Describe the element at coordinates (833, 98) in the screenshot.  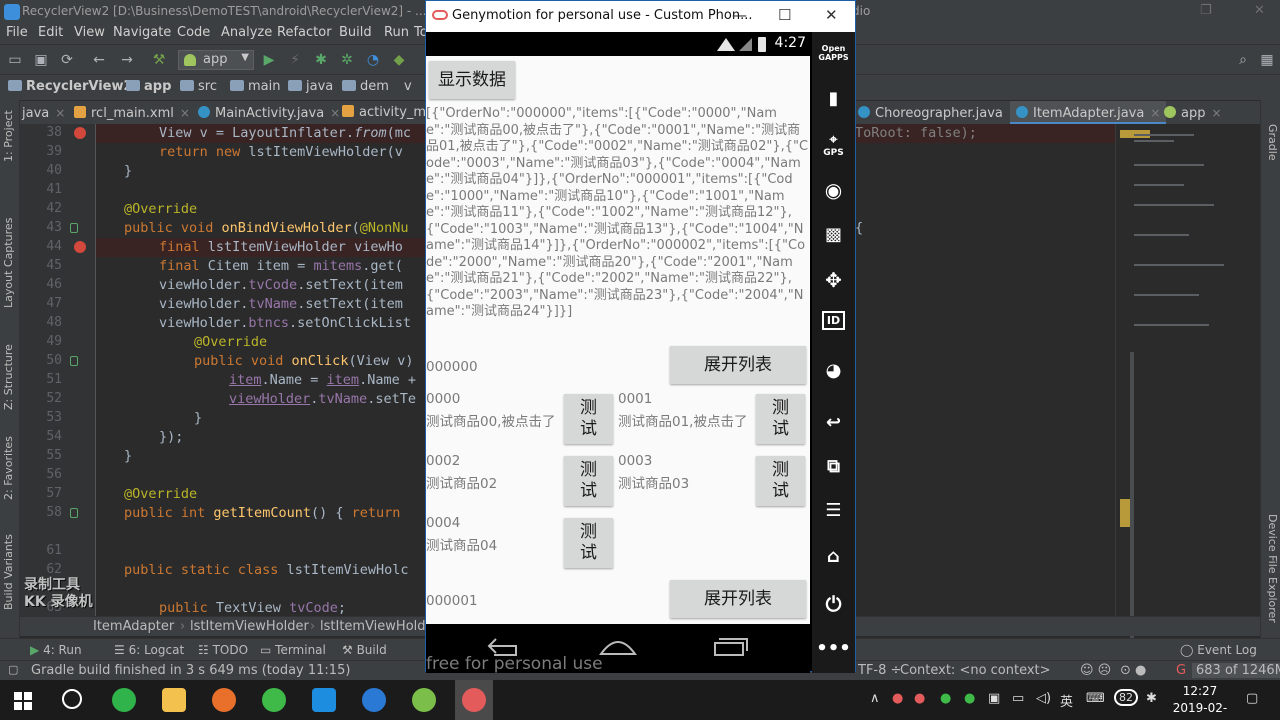
I see `battery-widget-icon: ▮` at that location.